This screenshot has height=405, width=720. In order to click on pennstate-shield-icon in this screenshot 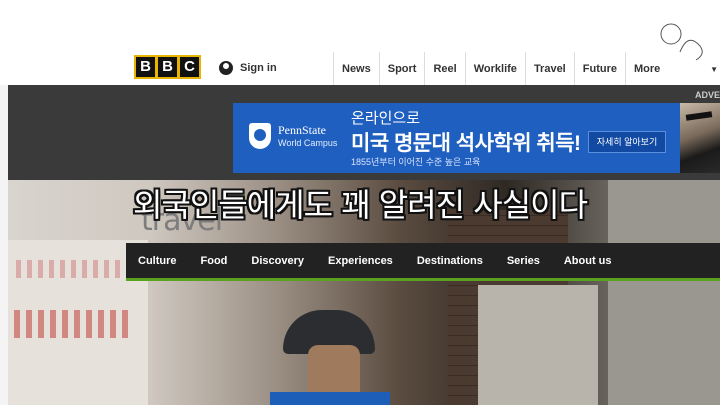, I will do `click(260, 136)`.